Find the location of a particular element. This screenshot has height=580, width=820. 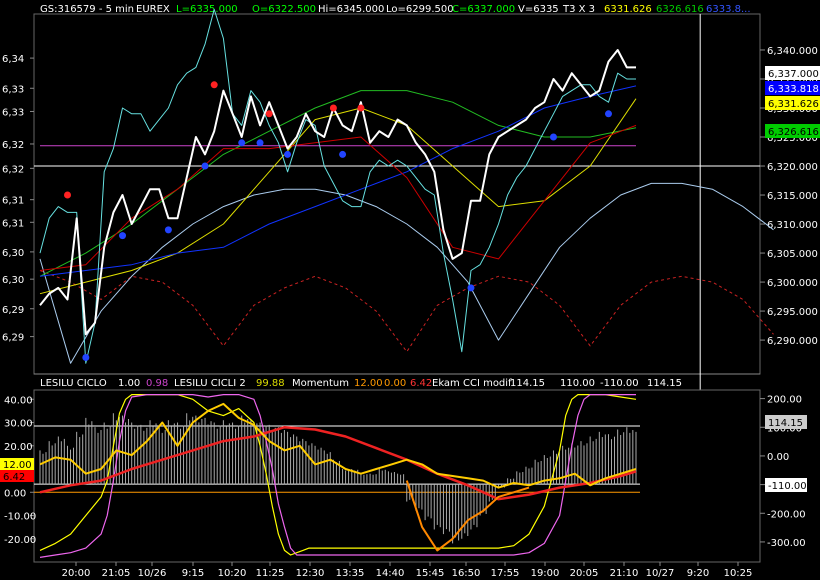

indicator-marker-right-label: 114.15 is located at coordinates (785, 423).